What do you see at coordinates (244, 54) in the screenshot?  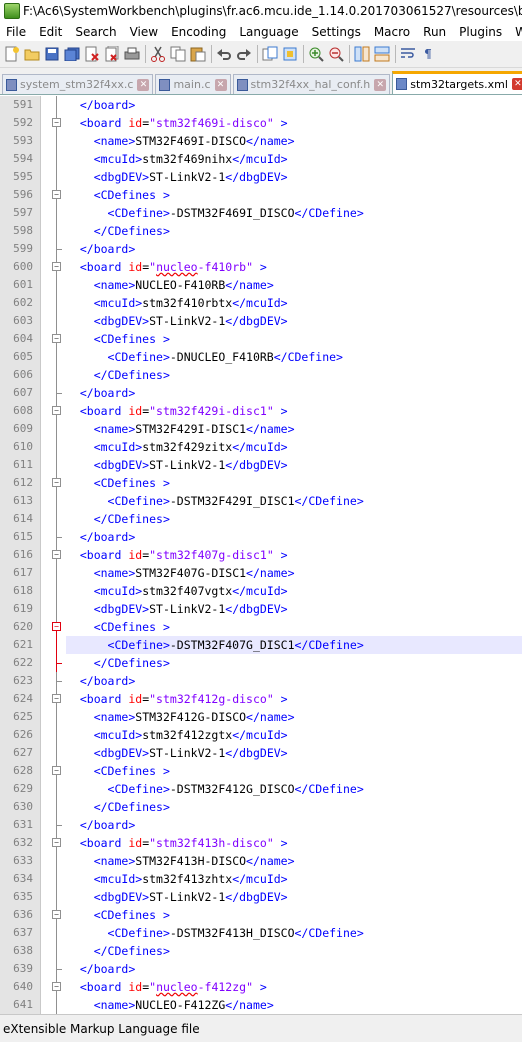 I see `redo-icon` at bounding box center [244, 54].